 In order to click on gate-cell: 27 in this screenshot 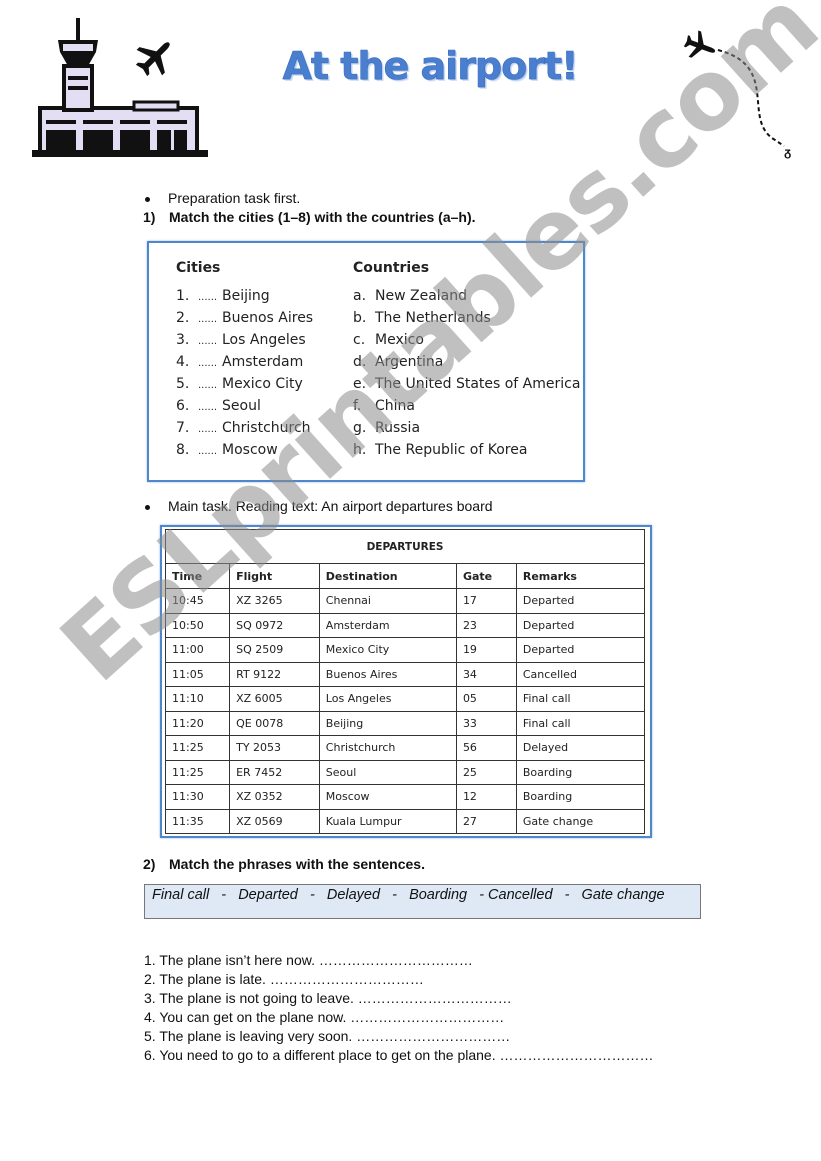, I will do `click(486, 821)`.